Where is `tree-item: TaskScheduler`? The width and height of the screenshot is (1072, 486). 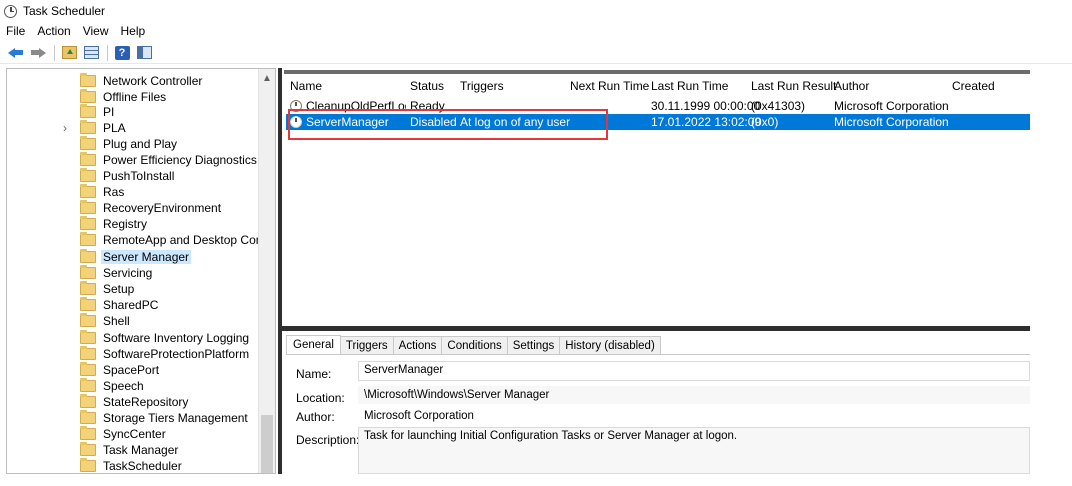
tree-item: TaskScheduler is located at coordinates (133, 465).